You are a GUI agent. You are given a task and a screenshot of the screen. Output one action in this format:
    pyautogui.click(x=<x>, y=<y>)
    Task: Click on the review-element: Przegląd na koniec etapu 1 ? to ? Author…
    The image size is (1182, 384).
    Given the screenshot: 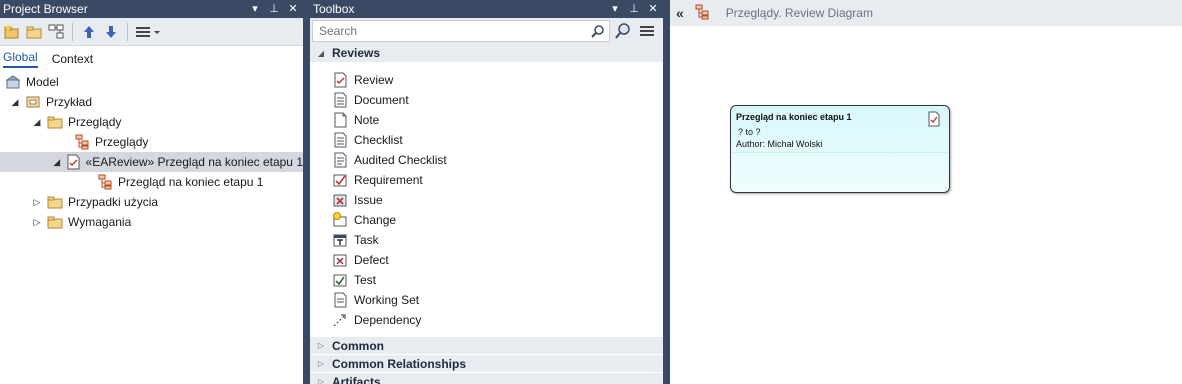 What is the action you would take?
    pyautogui.click(x=840, y=149)
    